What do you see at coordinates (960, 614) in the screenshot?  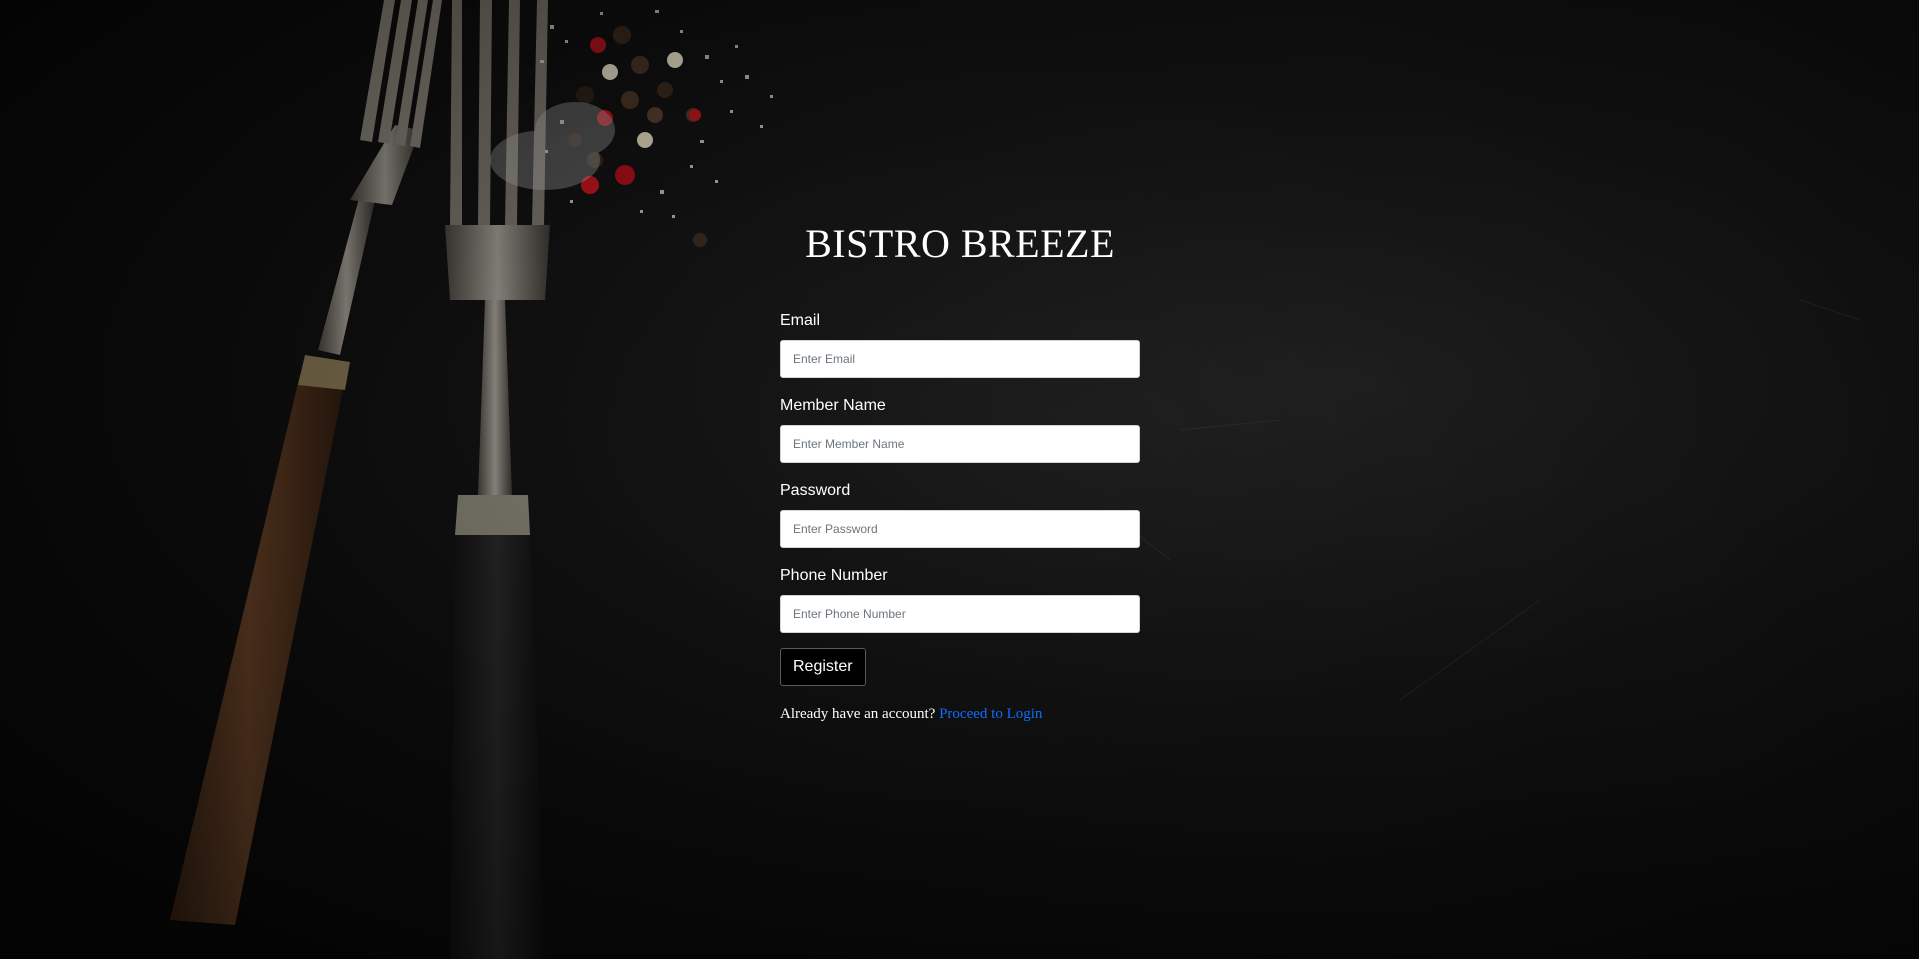 I see `phone-number-field` at bounding box center [960, 614].